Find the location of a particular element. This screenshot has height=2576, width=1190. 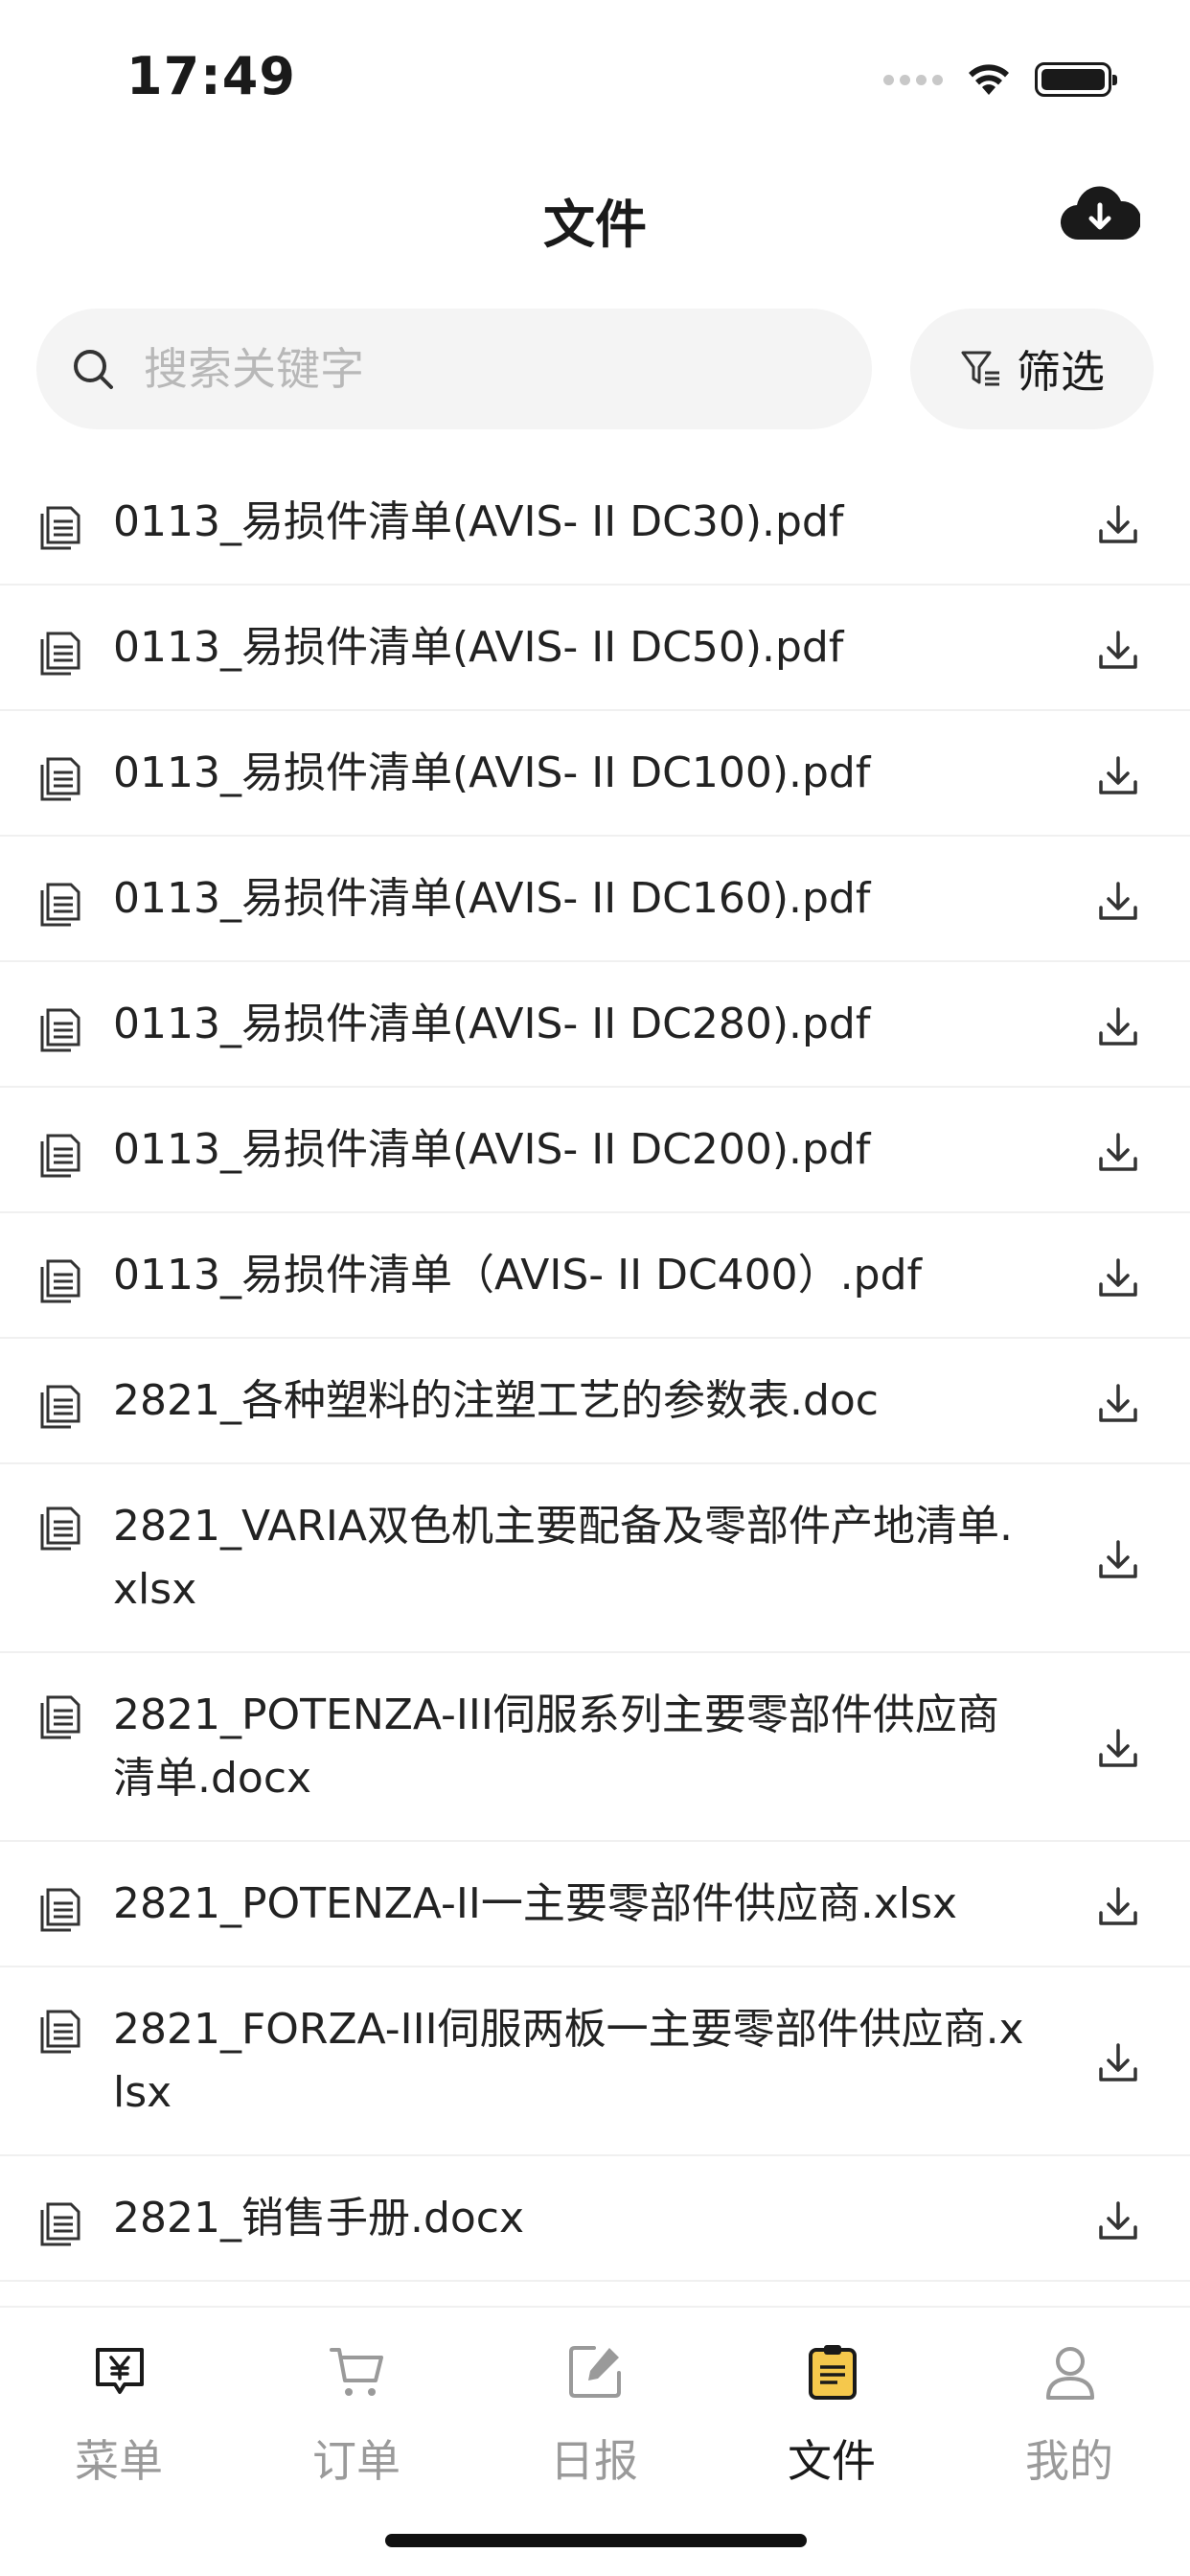

status-indicators is located at coordinates (1000, 80).